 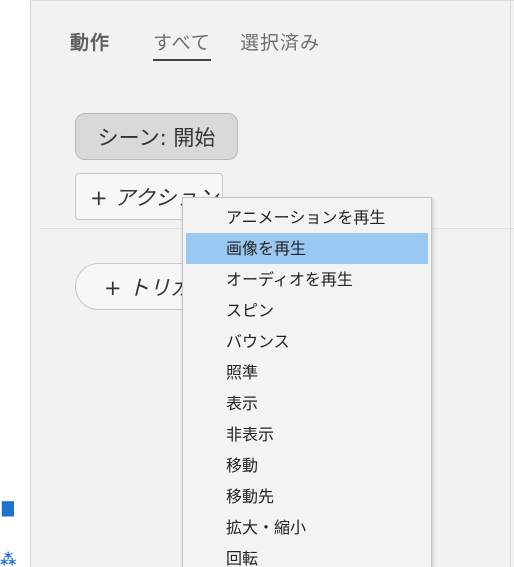 What do you see at coordinates (307, 465) in the screenshot?
I see `menu-item-move: 移動` at bounding box center [307, 465].